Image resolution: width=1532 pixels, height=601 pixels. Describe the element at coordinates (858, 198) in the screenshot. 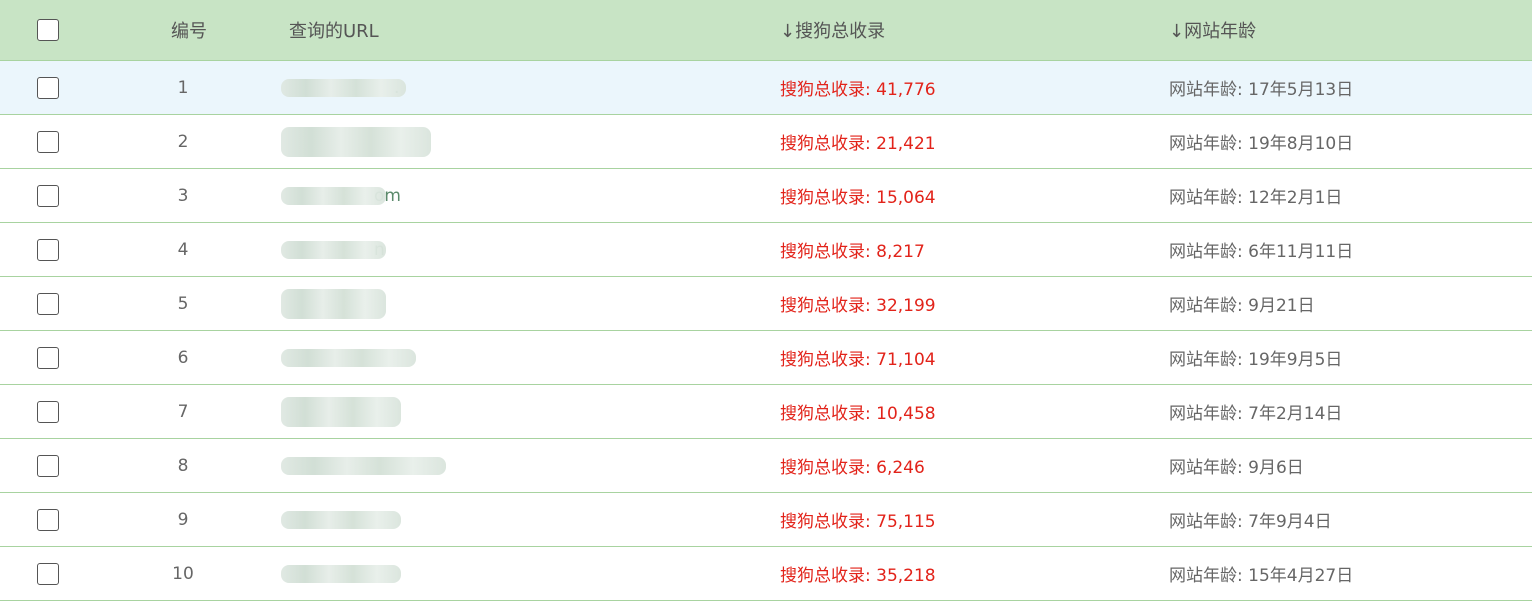

I see `row-inclusion: 搜狗总收录: 15,064` at that location.